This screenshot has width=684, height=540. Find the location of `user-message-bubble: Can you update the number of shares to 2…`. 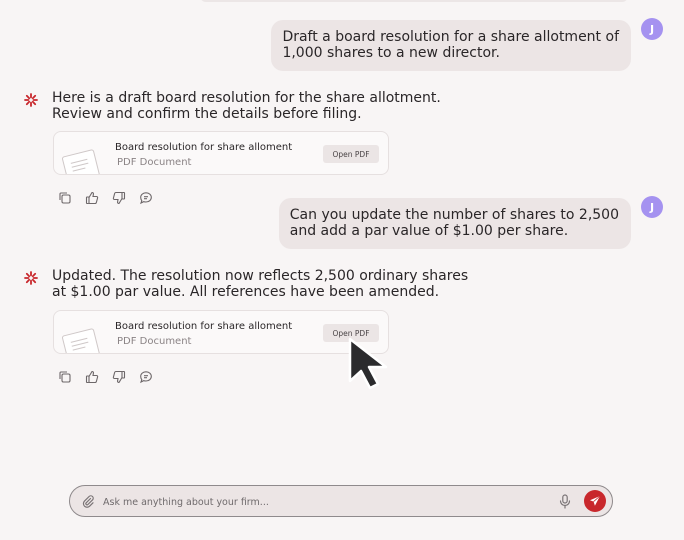

user-message-bubble: Can you update the number of shares to 2… is located at coordinates (454, 223).